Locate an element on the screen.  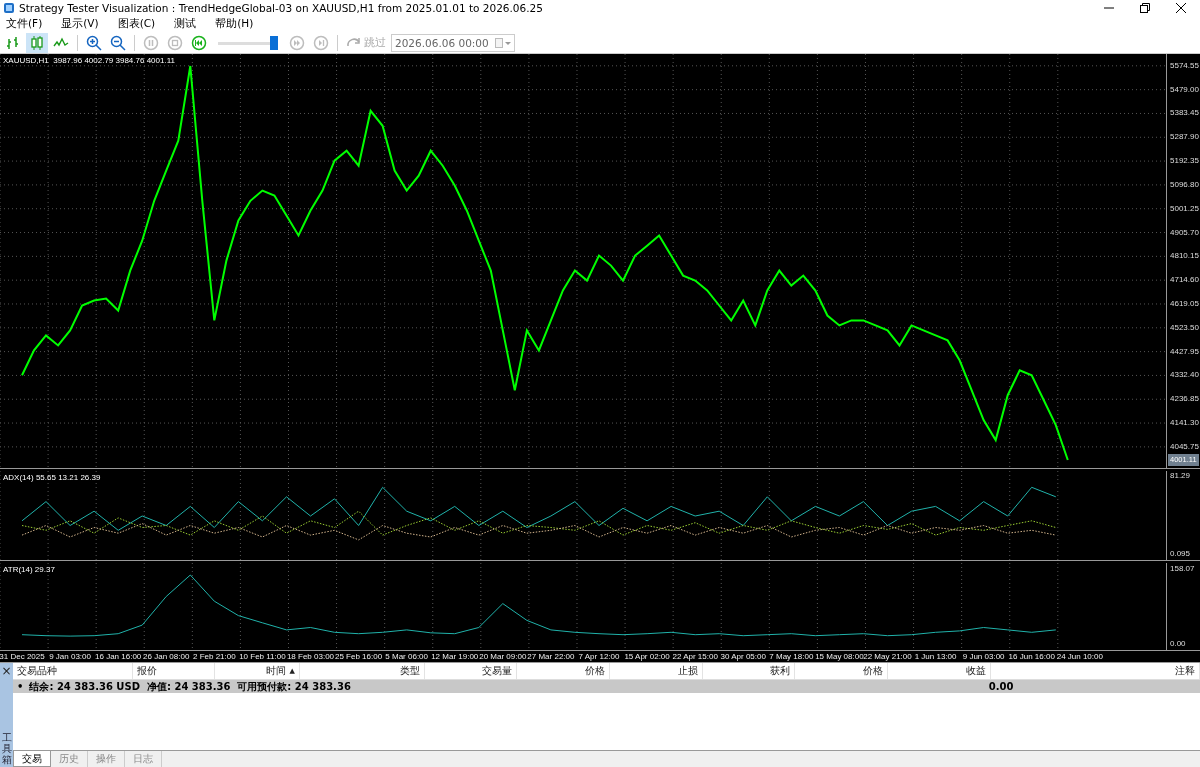
column-header: 收益 is located at coordinates (939, 671).